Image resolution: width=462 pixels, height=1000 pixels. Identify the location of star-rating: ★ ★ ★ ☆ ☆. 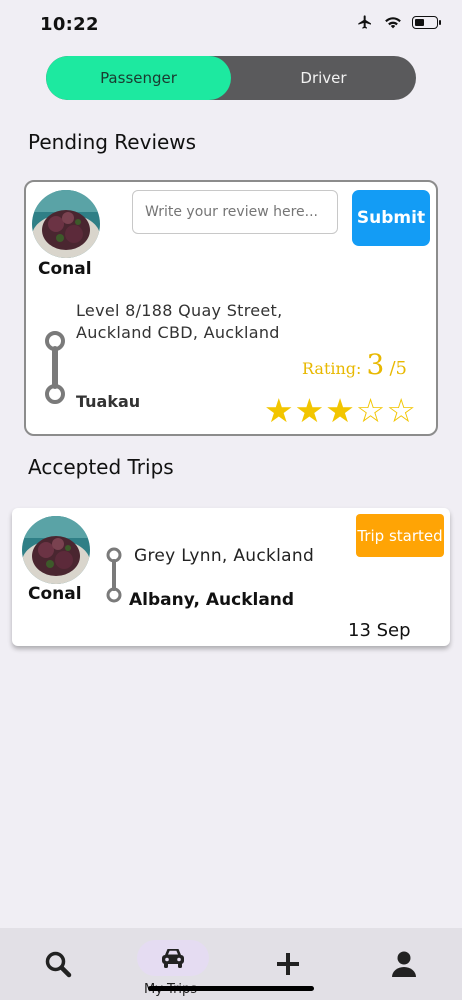
(340, 410).